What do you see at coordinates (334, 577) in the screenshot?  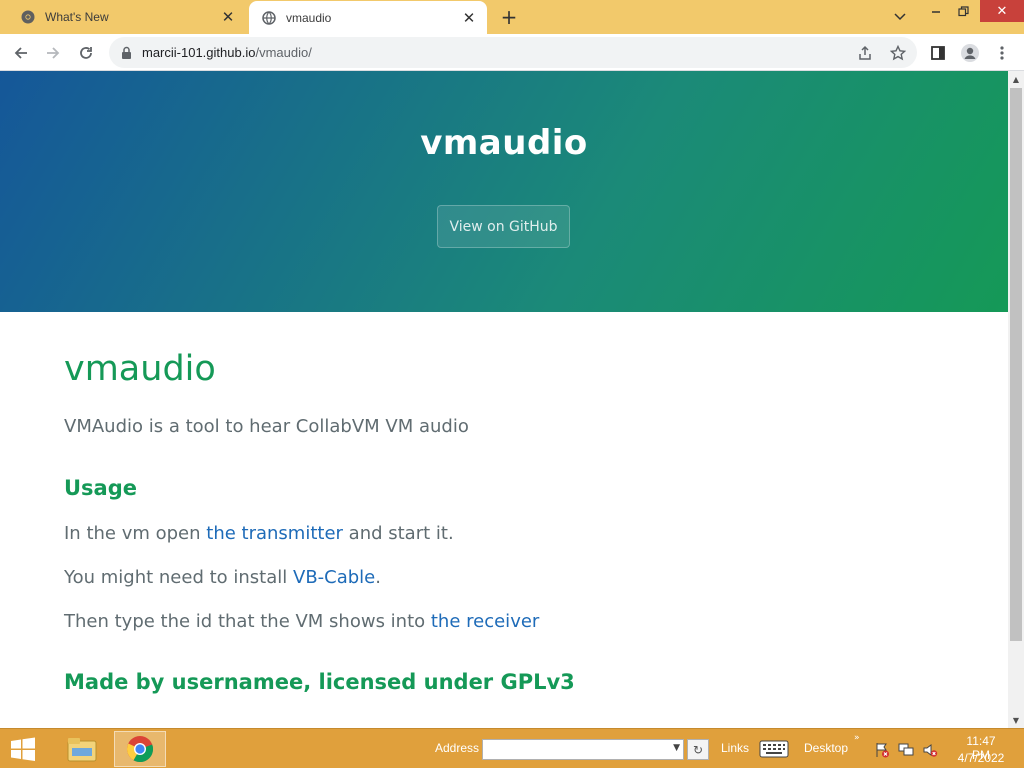 I see `vb-cable-link: VB-Cable` at bounding box center [334, 577].